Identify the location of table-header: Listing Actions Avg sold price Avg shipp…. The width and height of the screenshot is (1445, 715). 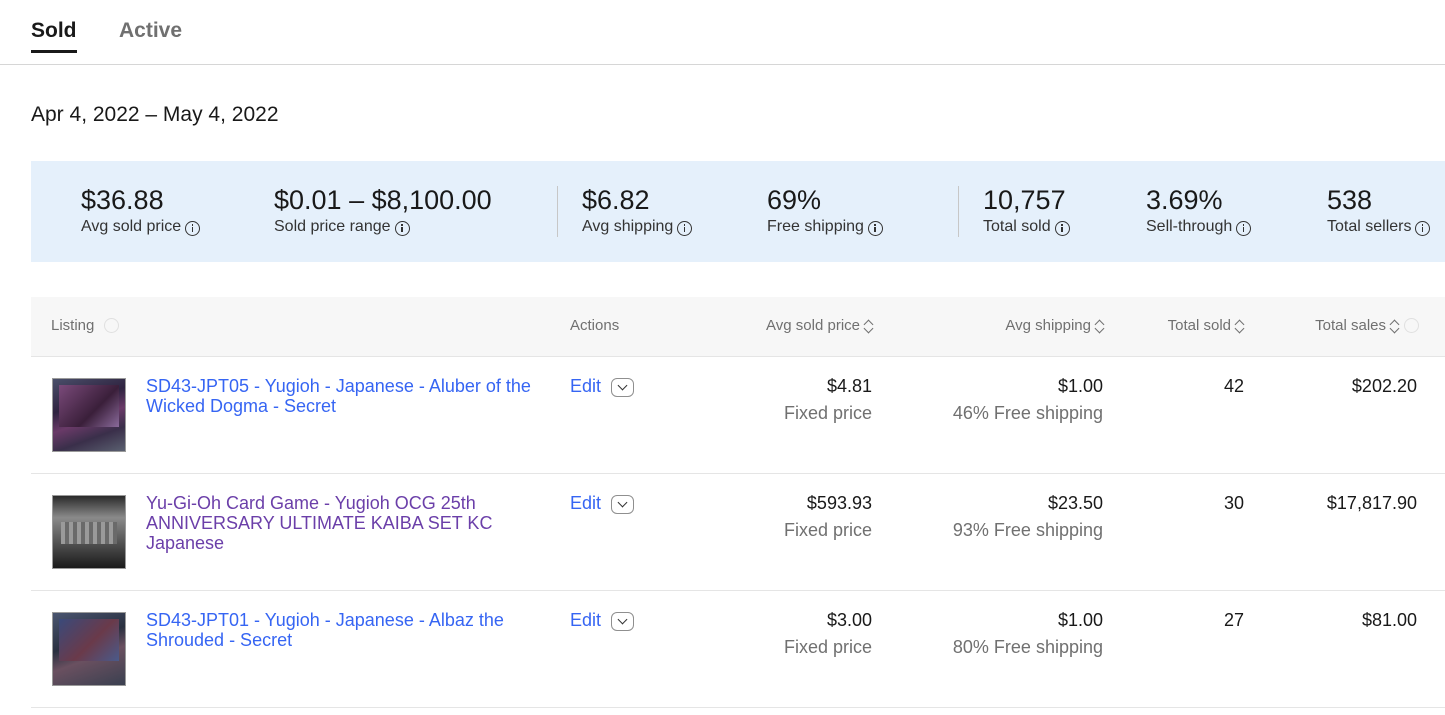
(738, 327).